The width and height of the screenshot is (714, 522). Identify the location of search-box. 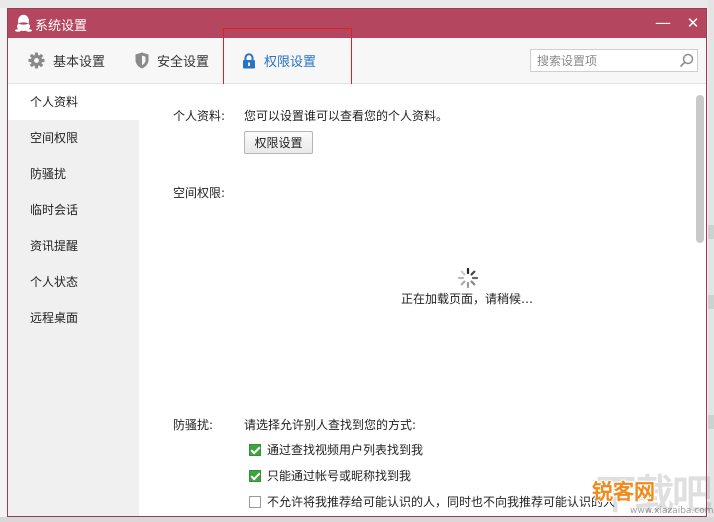
(614, 60).